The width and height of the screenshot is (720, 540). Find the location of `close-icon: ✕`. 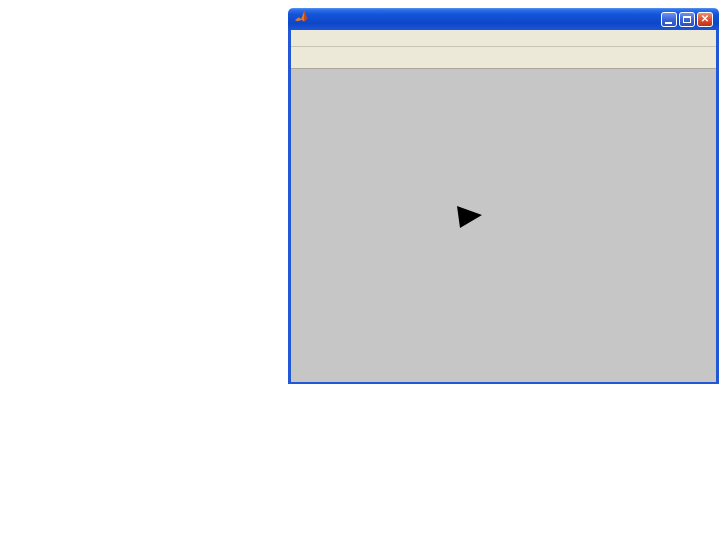

close-icon: ✕ is located at coordinates (705, 19).